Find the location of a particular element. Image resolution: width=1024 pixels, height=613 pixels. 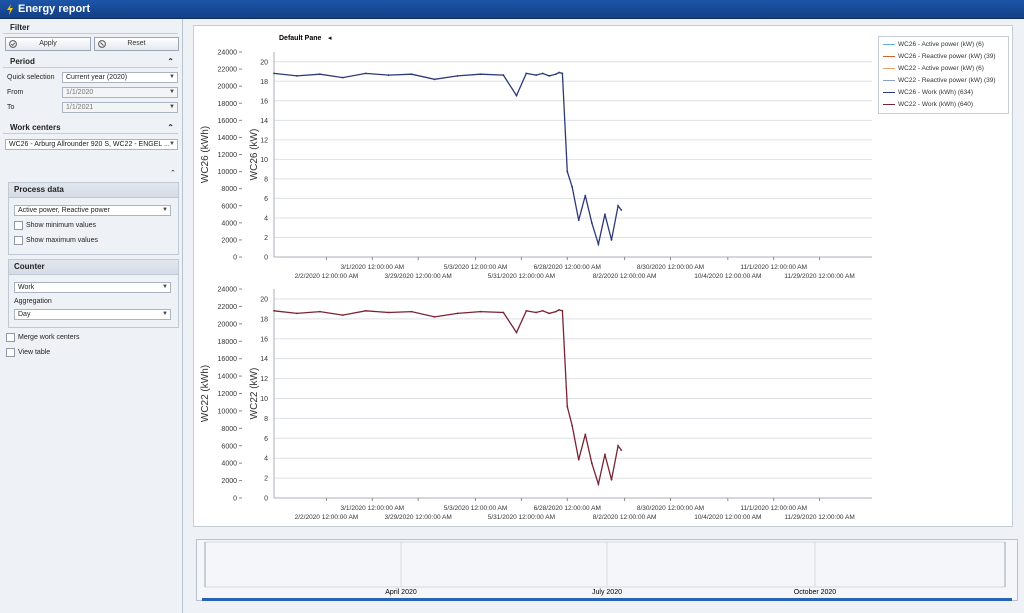

navigator-plot is located at coordinates (605, 564).